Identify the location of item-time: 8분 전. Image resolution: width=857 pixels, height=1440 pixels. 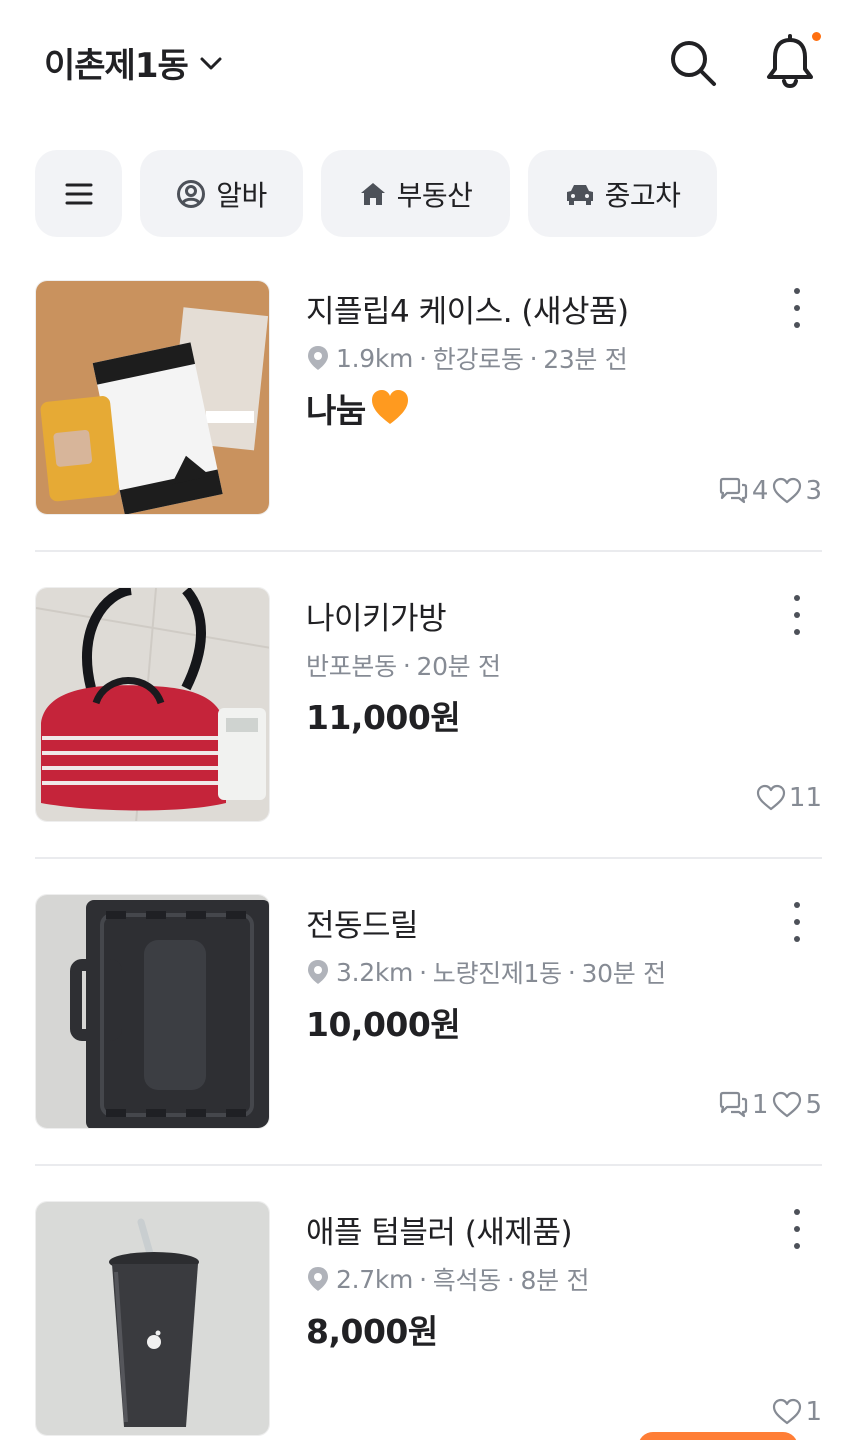
(555, 1280).